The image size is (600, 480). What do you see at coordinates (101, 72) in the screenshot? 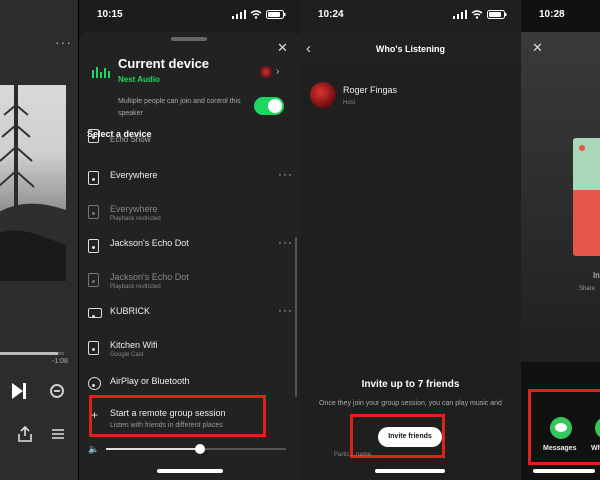
I see `equalizer-icon` at bounding box center [101, 72].